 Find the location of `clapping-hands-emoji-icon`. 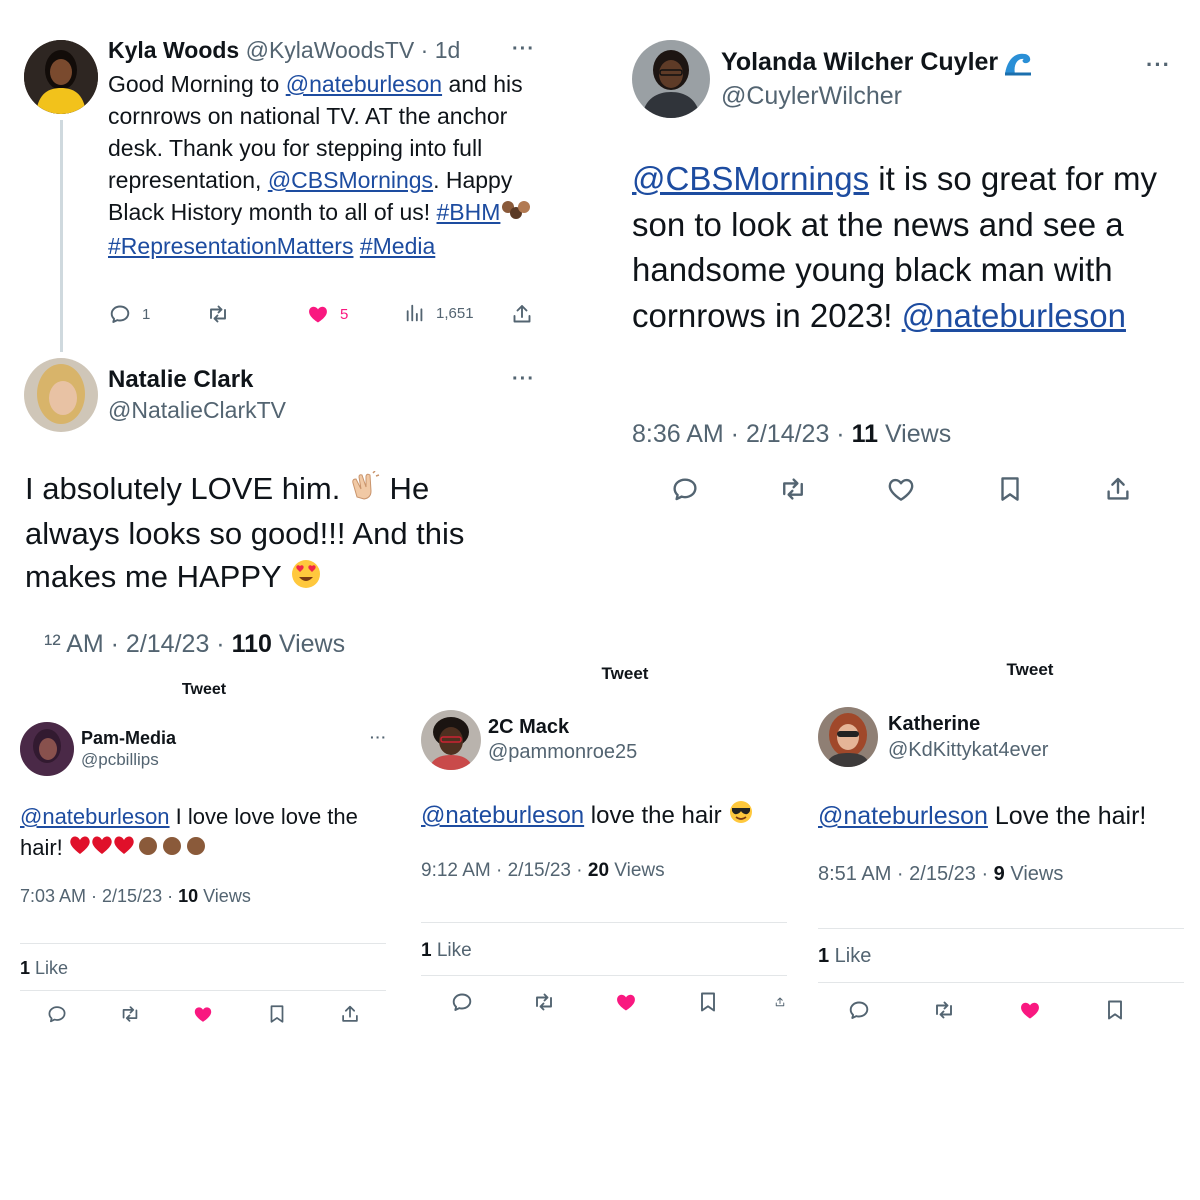

clapping-hands-emoji-icon is located at coordinates (365, 490).